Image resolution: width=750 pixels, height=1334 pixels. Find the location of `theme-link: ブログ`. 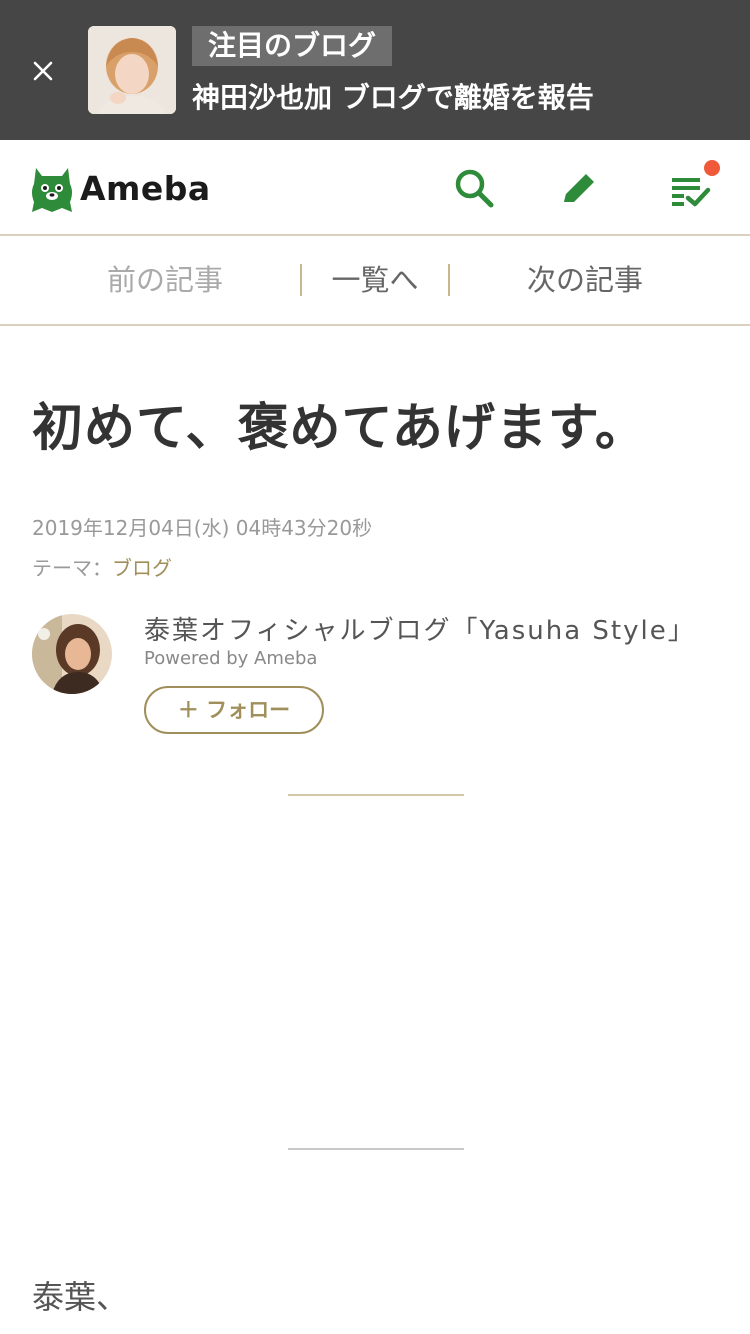

theme-link: ブログ is located at coordinates (142, 568).